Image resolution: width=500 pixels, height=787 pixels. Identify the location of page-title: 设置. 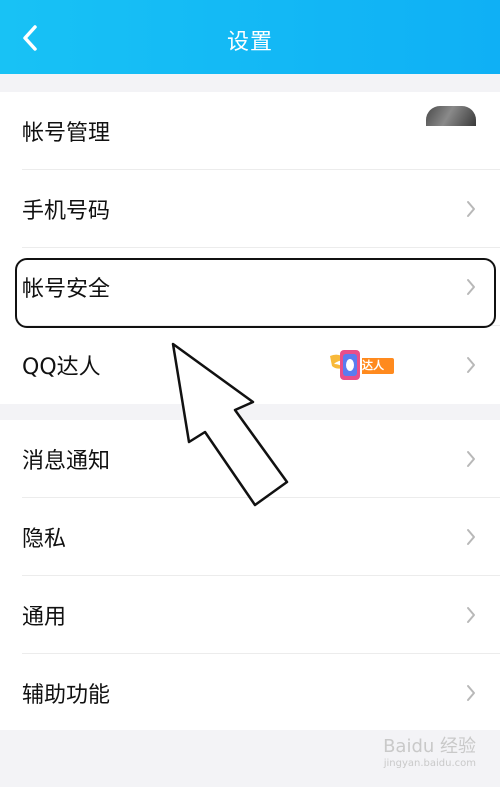
(249, 42).